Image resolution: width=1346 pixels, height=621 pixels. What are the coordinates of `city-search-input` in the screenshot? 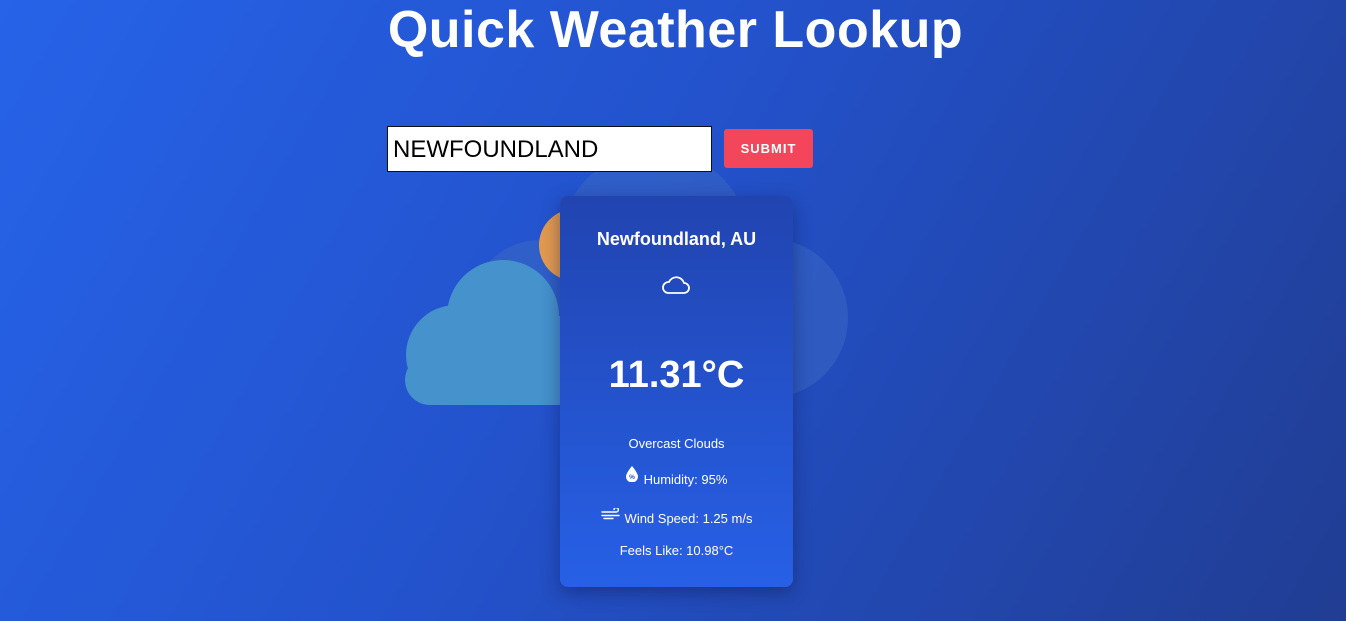 It's located at (549, 149).